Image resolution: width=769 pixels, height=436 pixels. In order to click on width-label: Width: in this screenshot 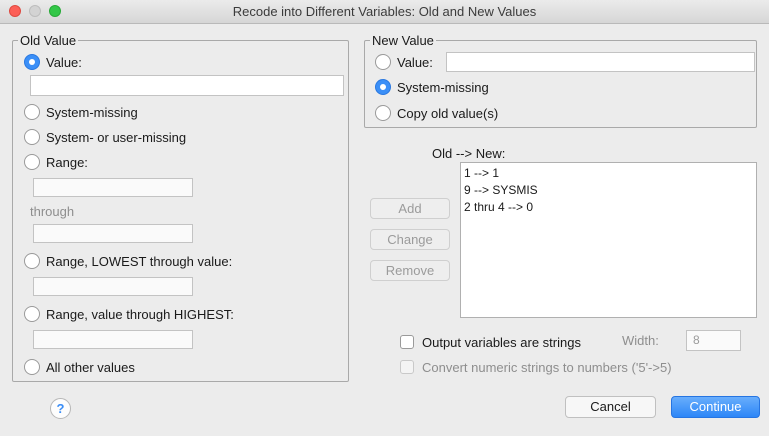, I will do `click(640, 340)`.